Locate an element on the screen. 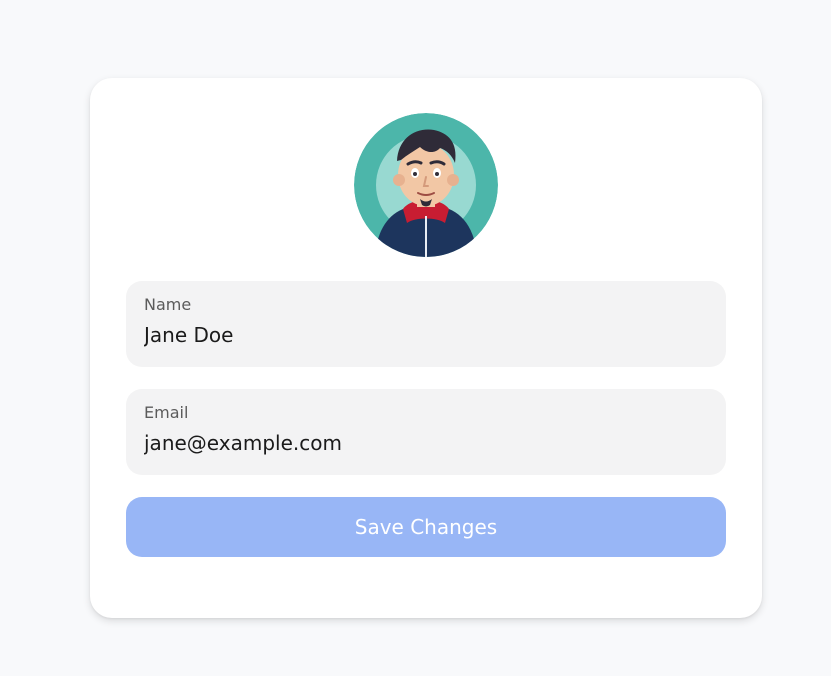 This screenshot has height=676, width=831. email-field: Email is located at coordinates (426, 432).